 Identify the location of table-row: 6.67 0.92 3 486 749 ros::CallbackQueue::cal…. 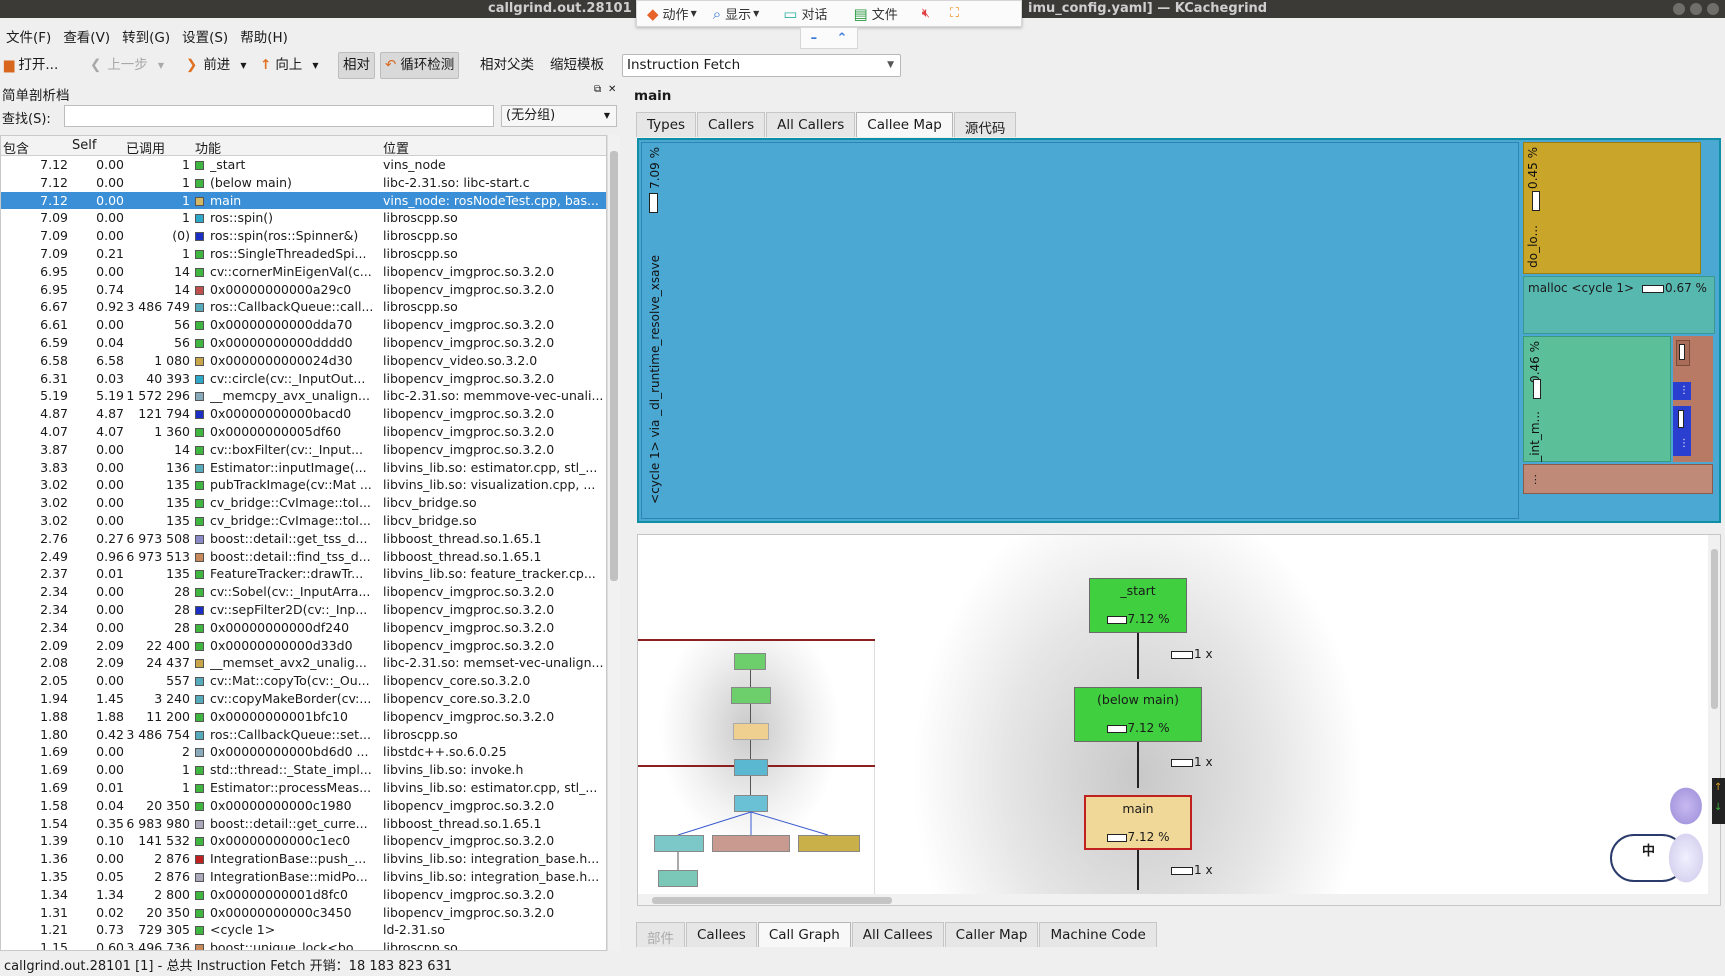
(303, 307).